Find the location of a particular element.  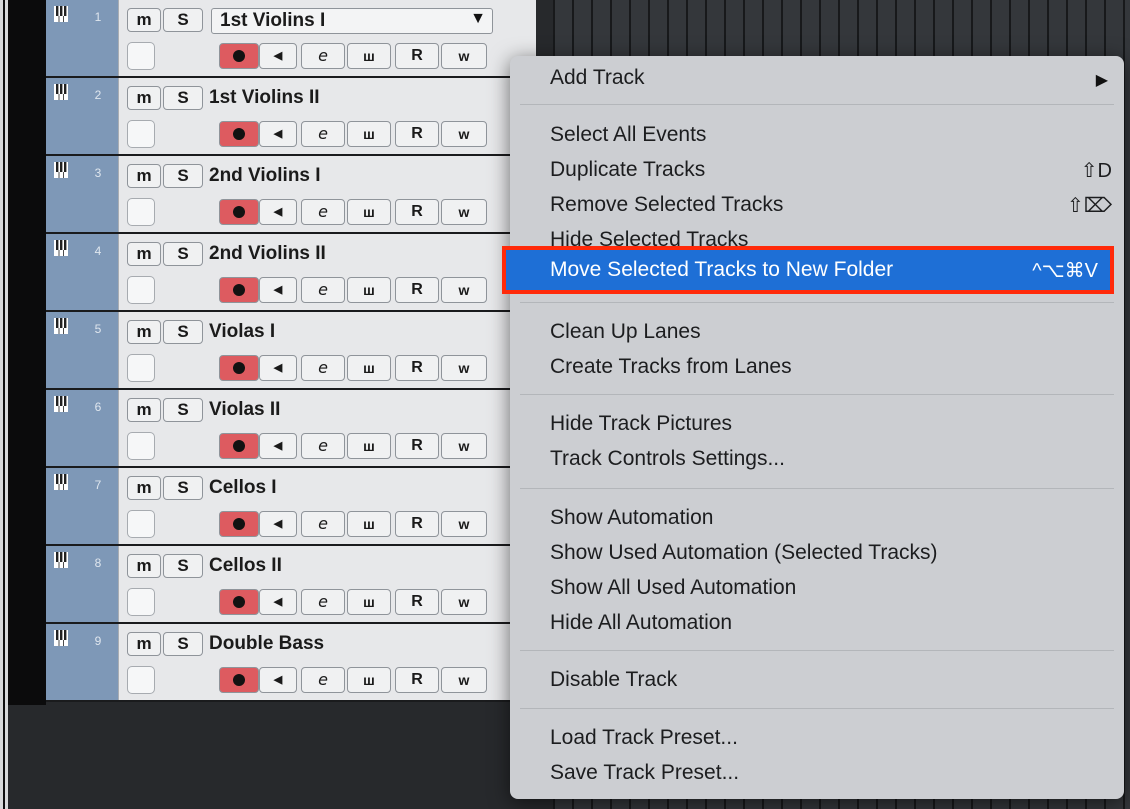

track-name: Cellos II is located at coordinates (245, 566).